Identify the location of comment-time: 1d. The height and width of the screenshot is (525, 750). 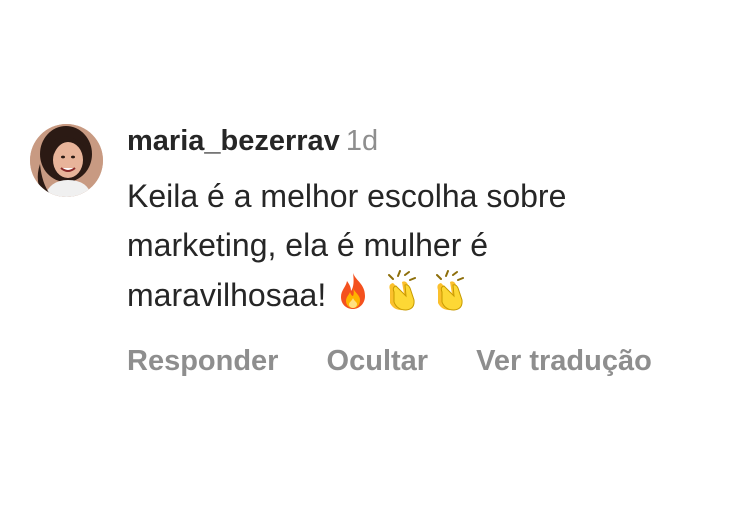
(362, 141).